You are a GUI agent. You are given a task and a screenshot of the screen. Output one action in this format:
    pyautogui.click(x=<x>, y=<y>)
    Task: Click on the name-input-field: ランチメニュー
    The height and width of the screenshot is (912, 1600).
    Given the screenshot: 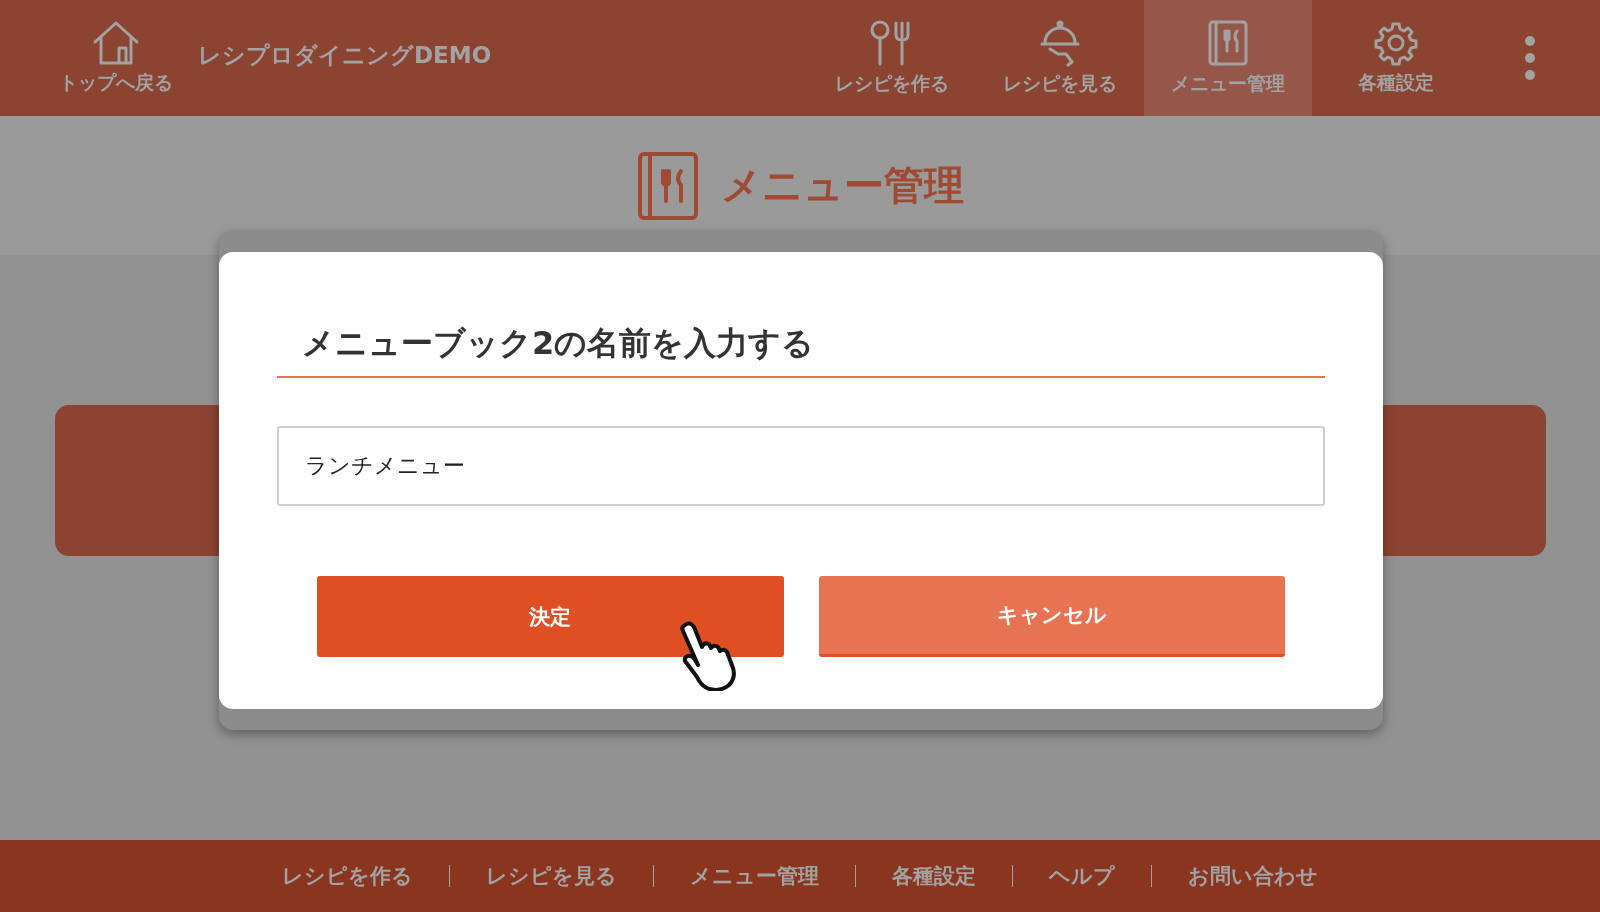 What is the action you would take?
    pyautogui.click(x=801, y=466)
    